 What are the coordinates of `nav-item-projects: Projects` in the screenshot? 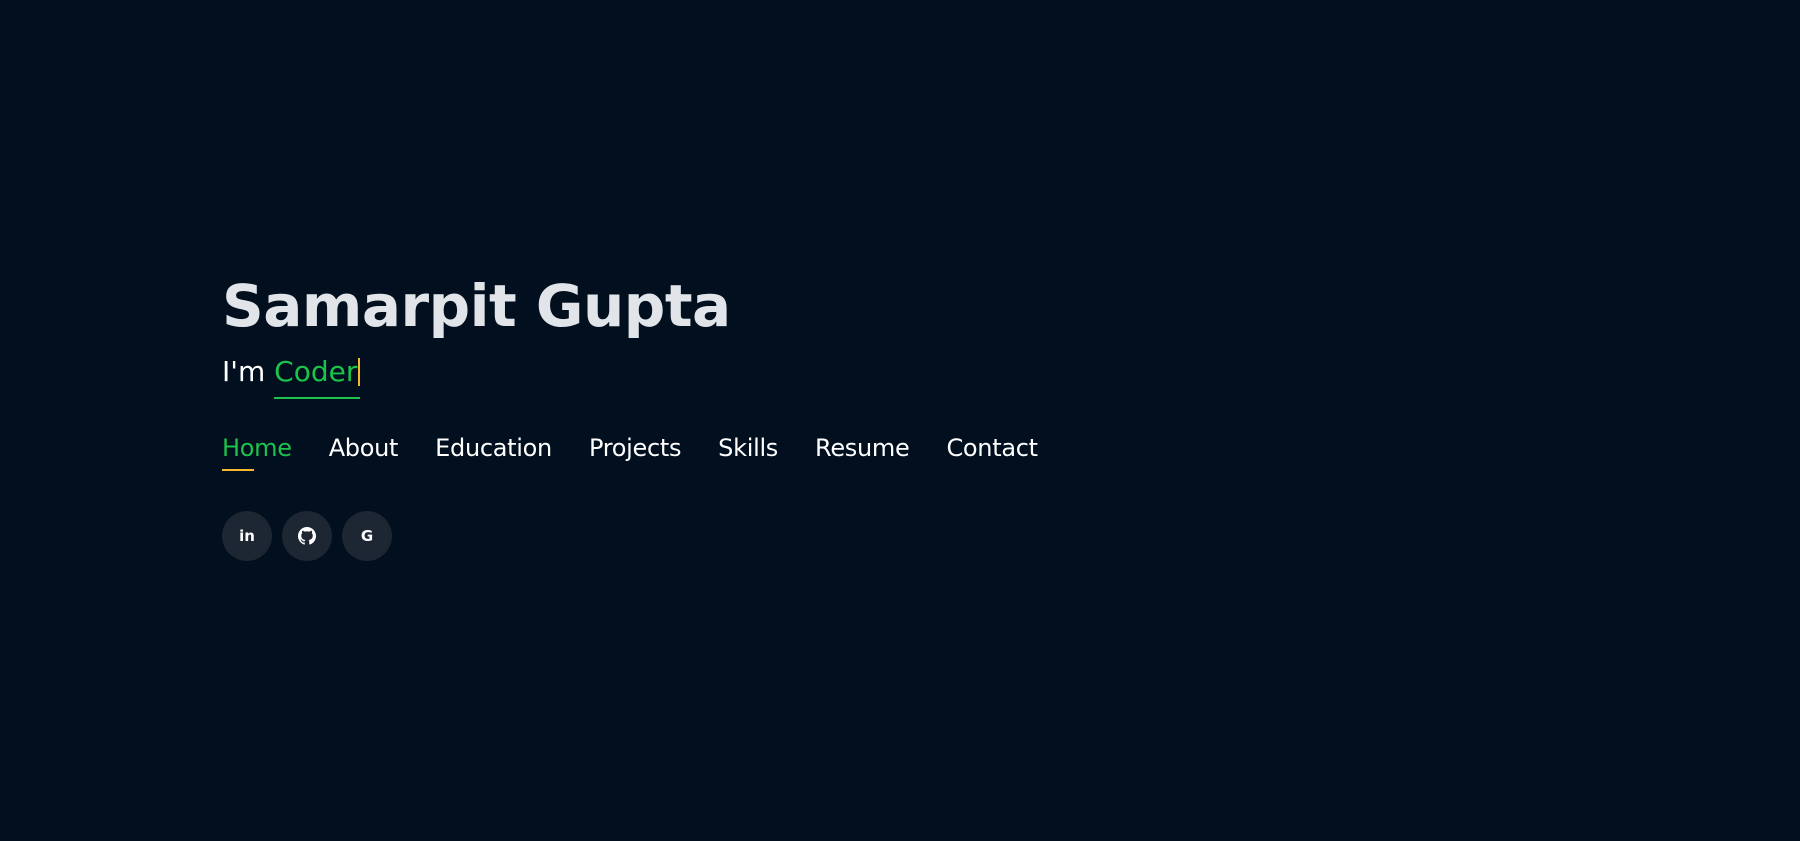 It's located at (635, 452).